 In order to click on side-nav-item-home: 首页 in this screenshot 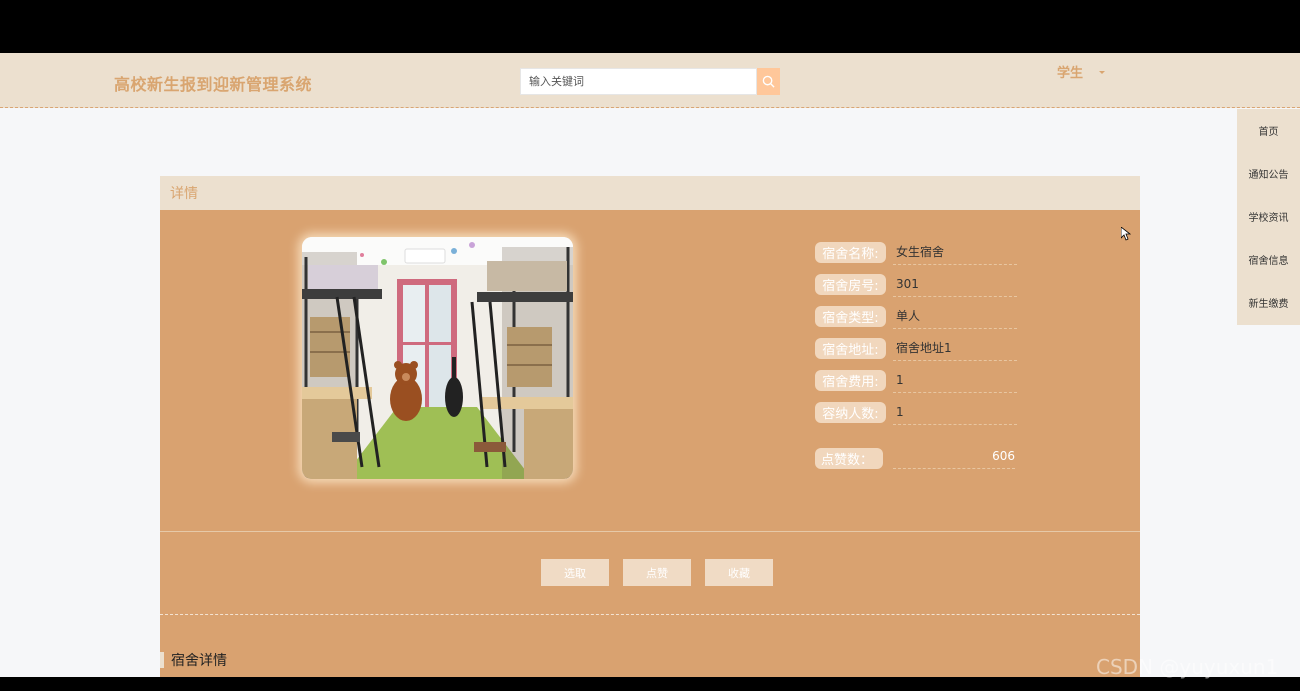, I will do `click(1268, 130)`.